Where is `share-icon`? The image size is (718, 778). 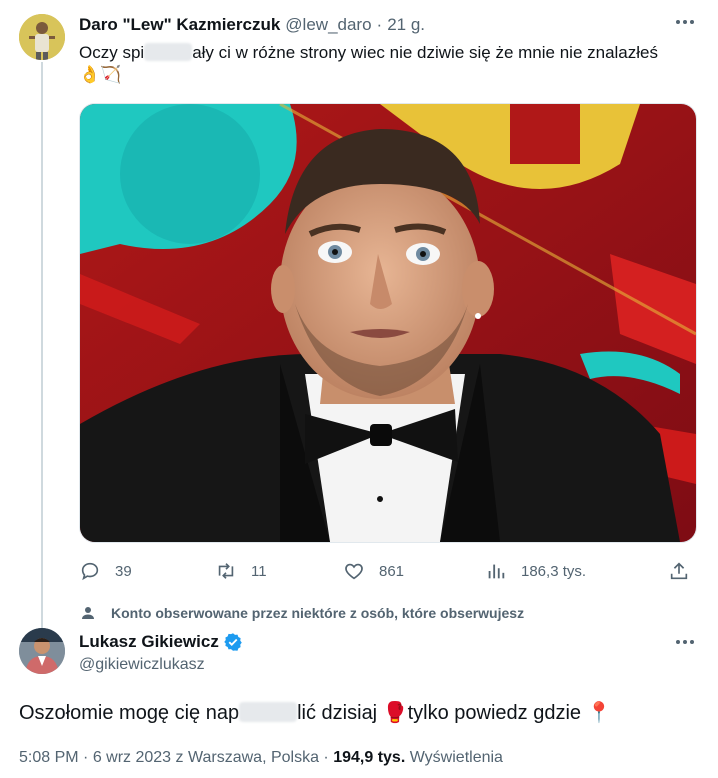
share-icon is located at coordinates (679, 571).